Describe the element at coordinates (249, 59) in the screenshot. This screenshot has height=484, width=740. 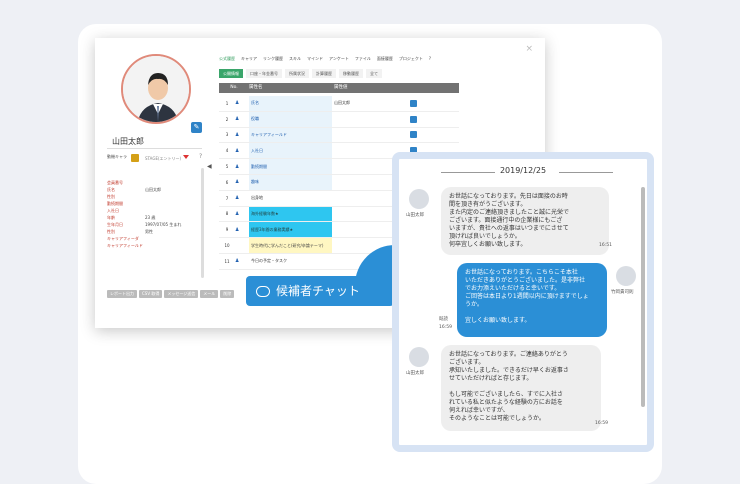
I see `tab-career: キャリア` at that location.